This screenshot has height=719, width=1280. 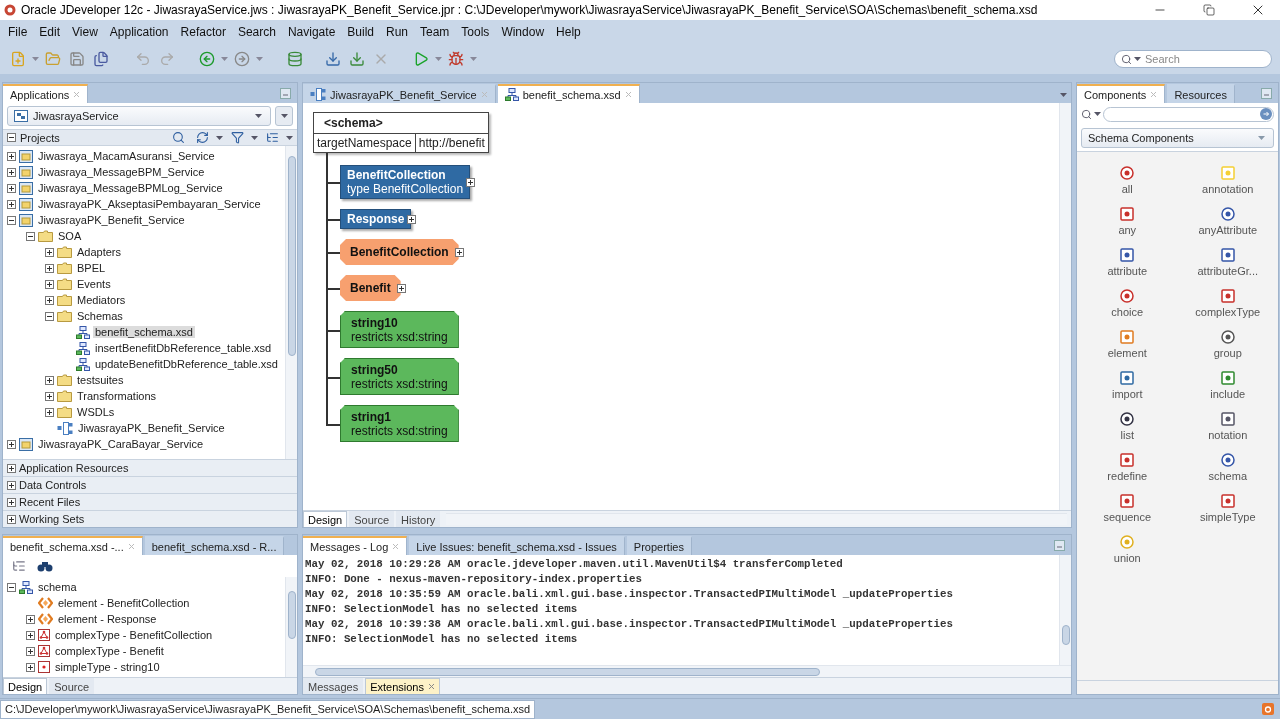 What do you see at coordinates (1193, 59) in the screenshot?
I see `search-field: Search` at bounding box center [1193, 59].